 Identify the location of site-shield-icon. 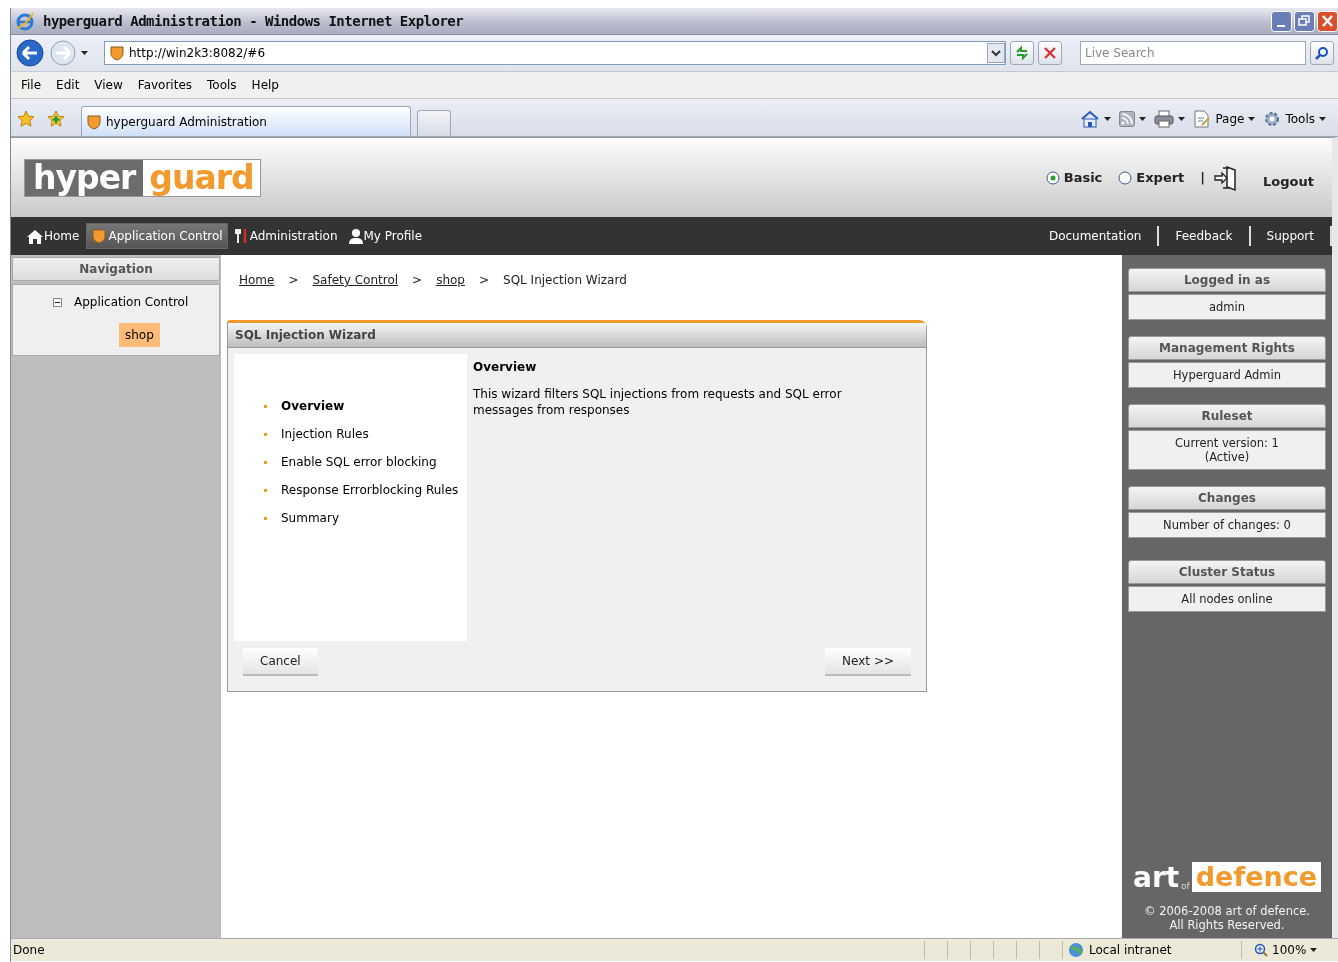
(117, 53).